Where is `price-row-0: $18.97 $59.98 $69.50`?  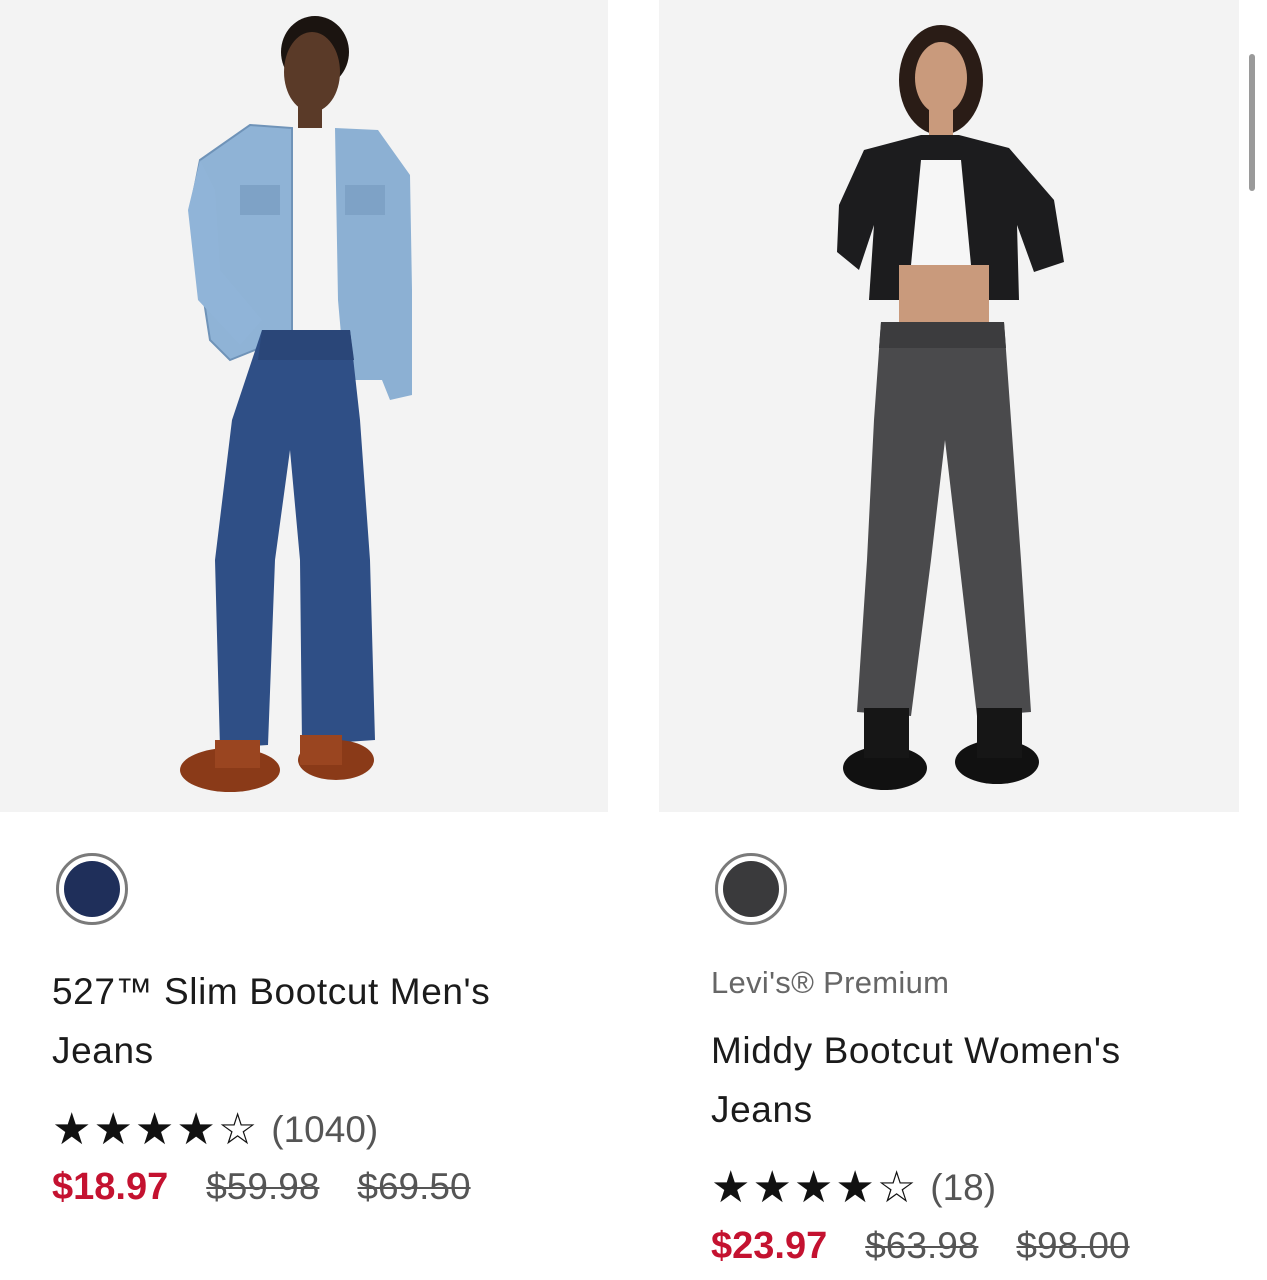 price-row-0: $18.97 $59.98 $69.50 is located at coordinates (261, 1187).